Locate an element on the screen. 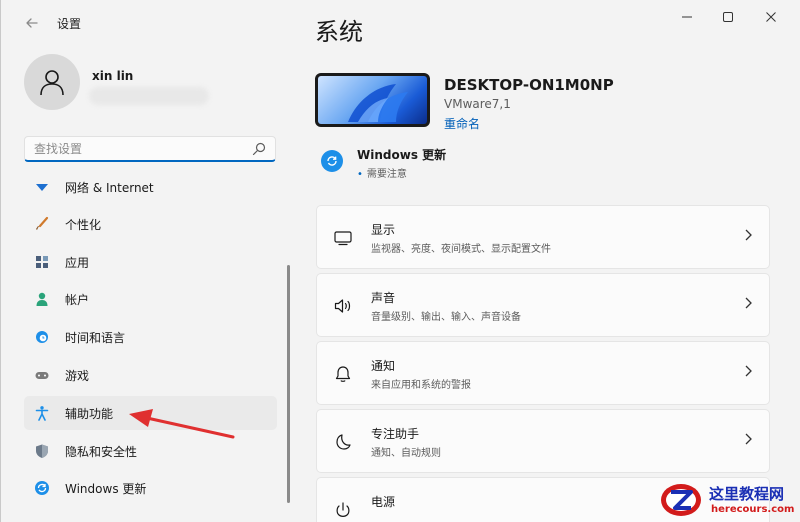 Image resolution: width=800 pixels, height=522 pixels. maximize-button is located at coordinates (728, 17).